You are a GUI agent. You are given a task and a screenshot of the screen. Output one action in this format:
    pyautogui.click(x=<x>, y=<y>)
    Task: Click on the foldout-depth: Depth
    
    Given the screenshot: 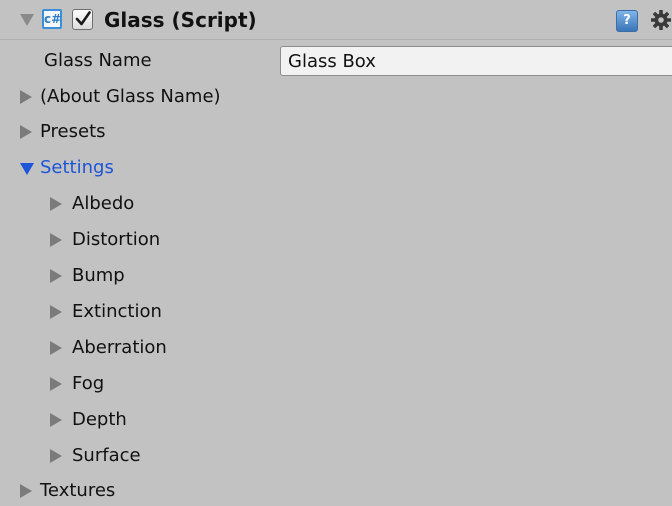 What is the action you would take?
    pyautogui.click(x=336, y=420)
    